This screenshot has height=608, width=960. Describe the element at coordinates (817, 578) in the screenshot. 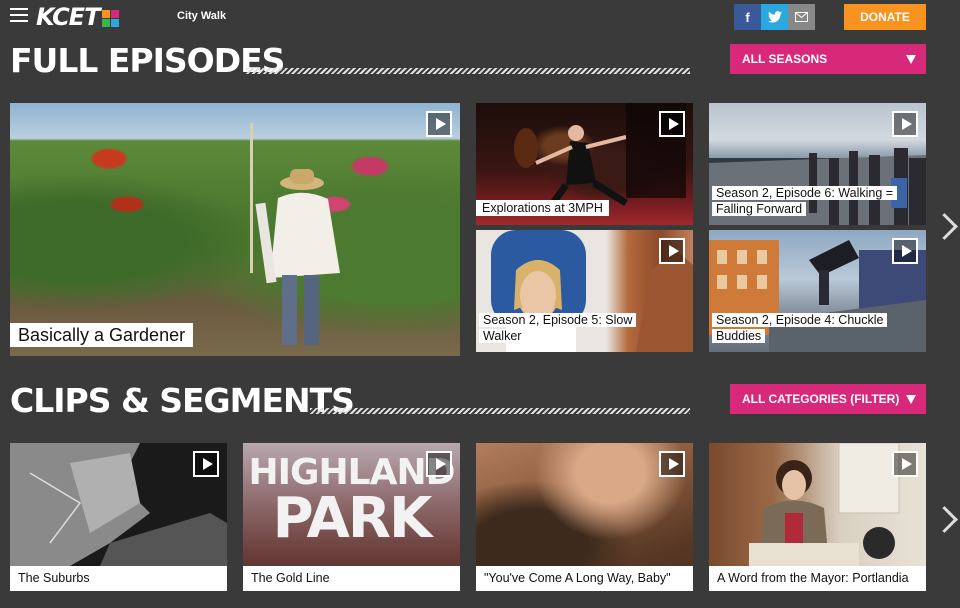

I see `clip-caption: A Word from the Mayor: Portlandia` at that location.